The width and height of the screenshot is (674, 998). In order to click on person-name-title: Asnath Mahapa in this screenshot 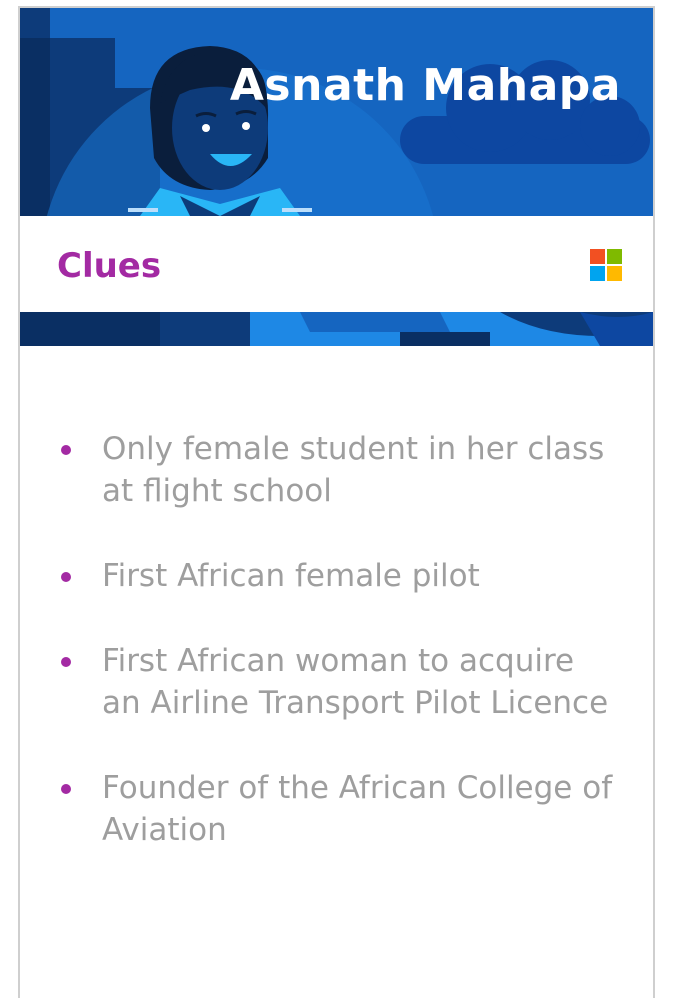, I will do `click(425, 85)`.